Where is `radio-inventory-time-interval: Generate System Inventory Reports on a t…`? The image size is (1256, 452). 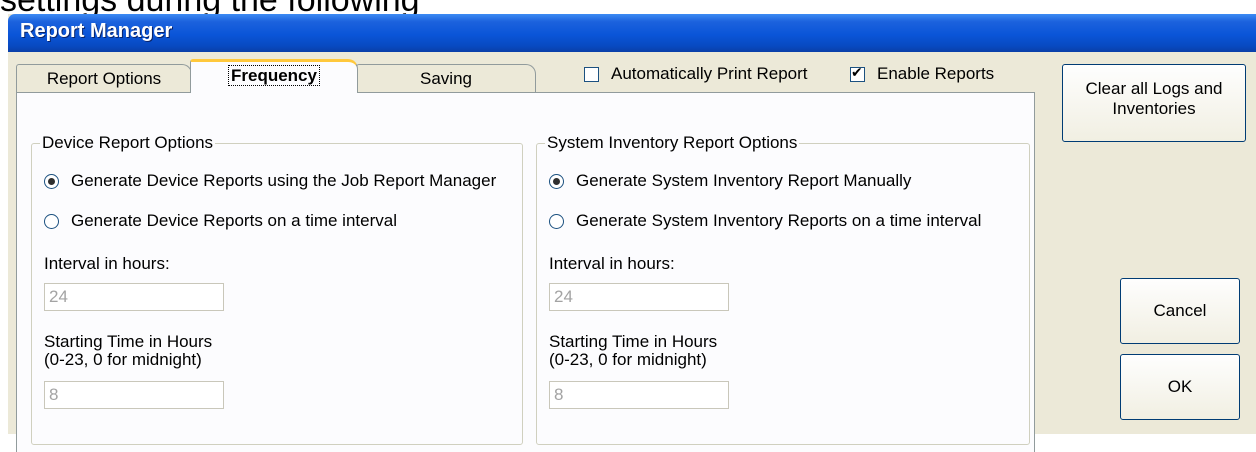 radio-inventory-time-interval: Generate System Inventory Reports on a t… is located at coordinates (765, 221).